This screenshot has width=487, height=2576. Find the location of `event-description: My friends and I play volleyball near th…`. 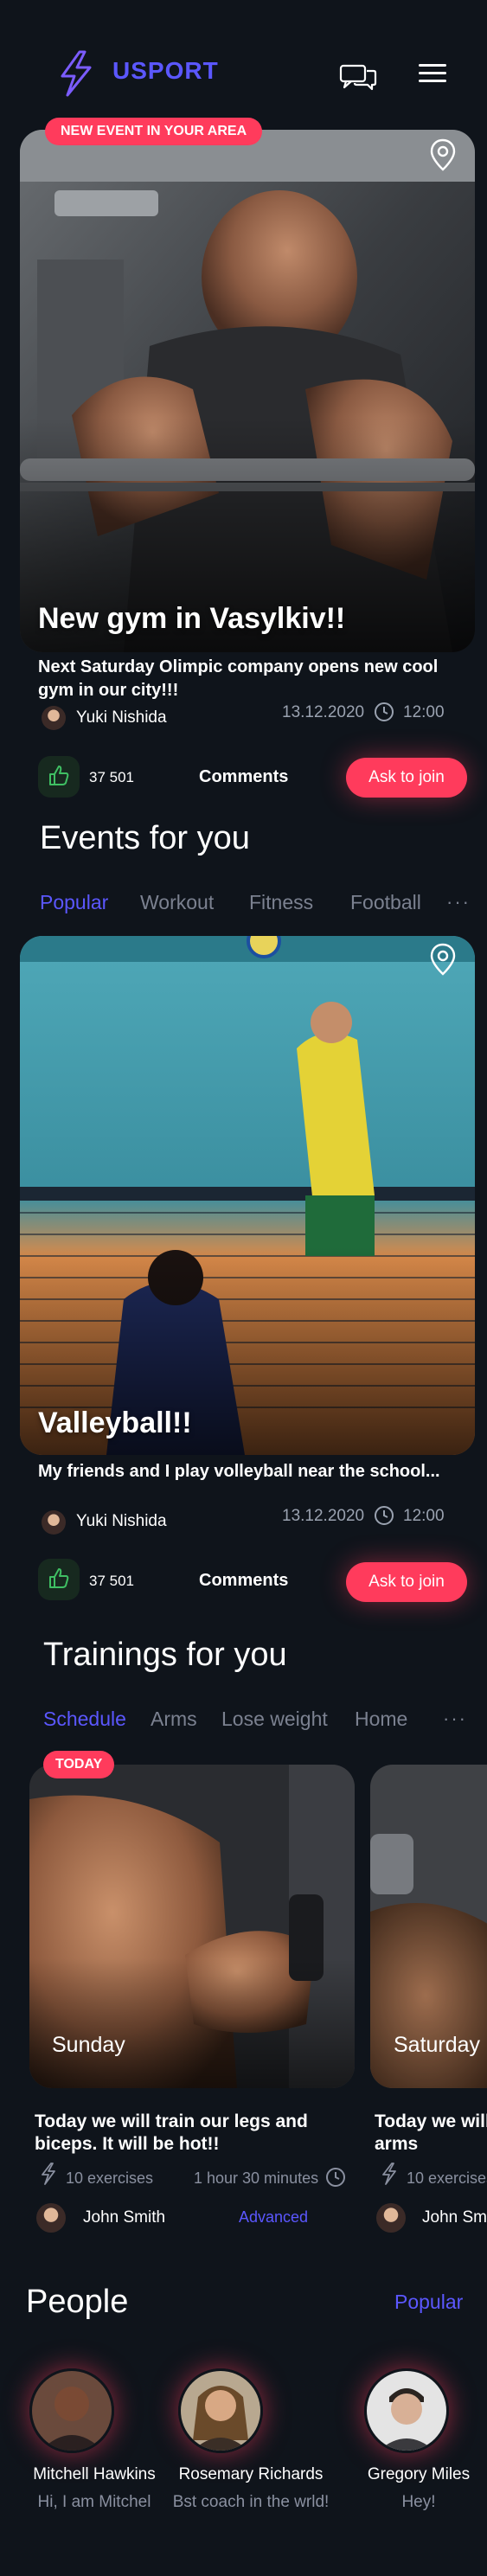

event-description: My friends and I play volleyball near th… is located at coordinates (239, 1471).